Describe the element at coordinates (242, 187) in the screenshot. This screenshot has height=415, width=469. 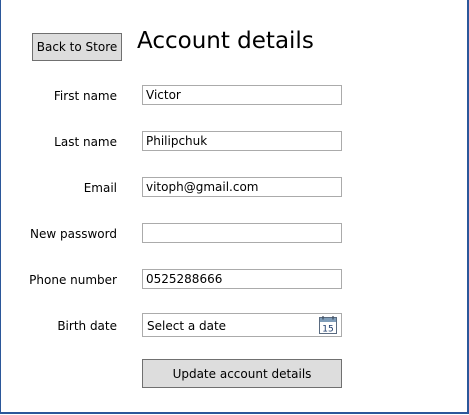
I see `email-field` at that location.